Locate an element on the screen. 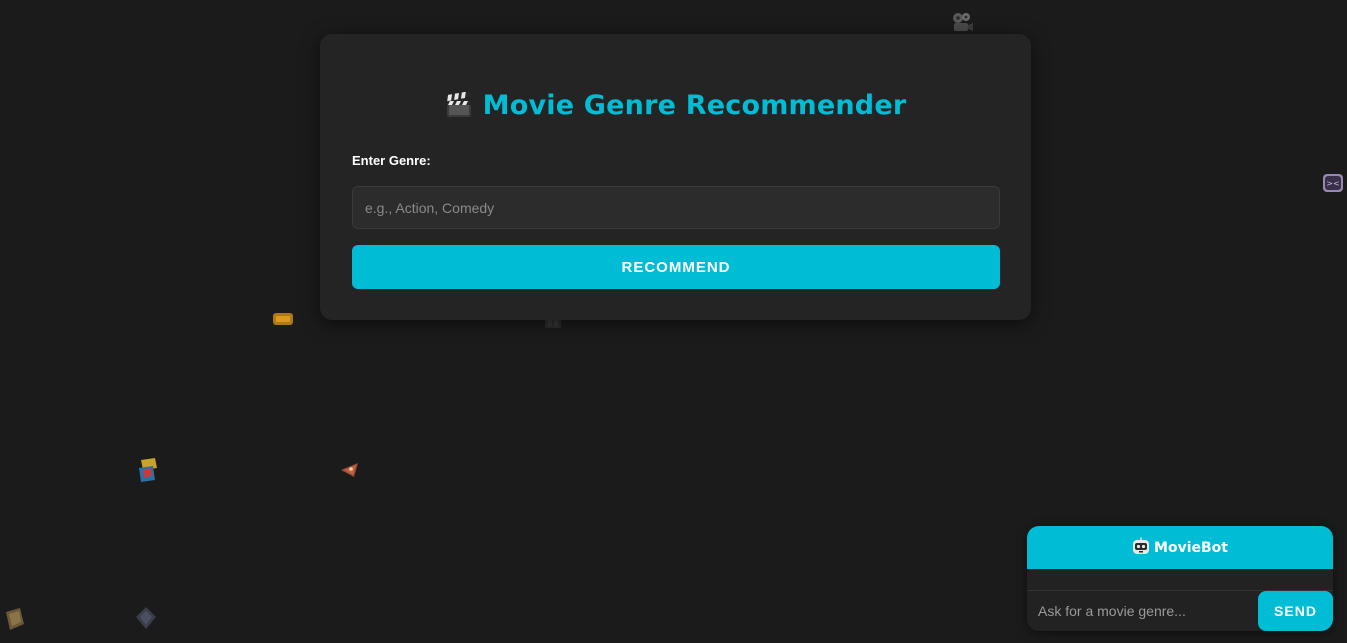 The width and height of the screenshot is (1347, 643). genre-input is located at coordinates (676, 207).